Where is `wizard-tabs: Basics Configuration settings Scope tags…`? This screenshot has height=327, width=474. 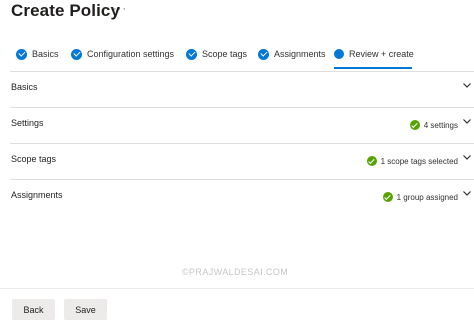
wizard-tabs: Basics Configuration settings Scope tags… is located at coordinates (237, 57).